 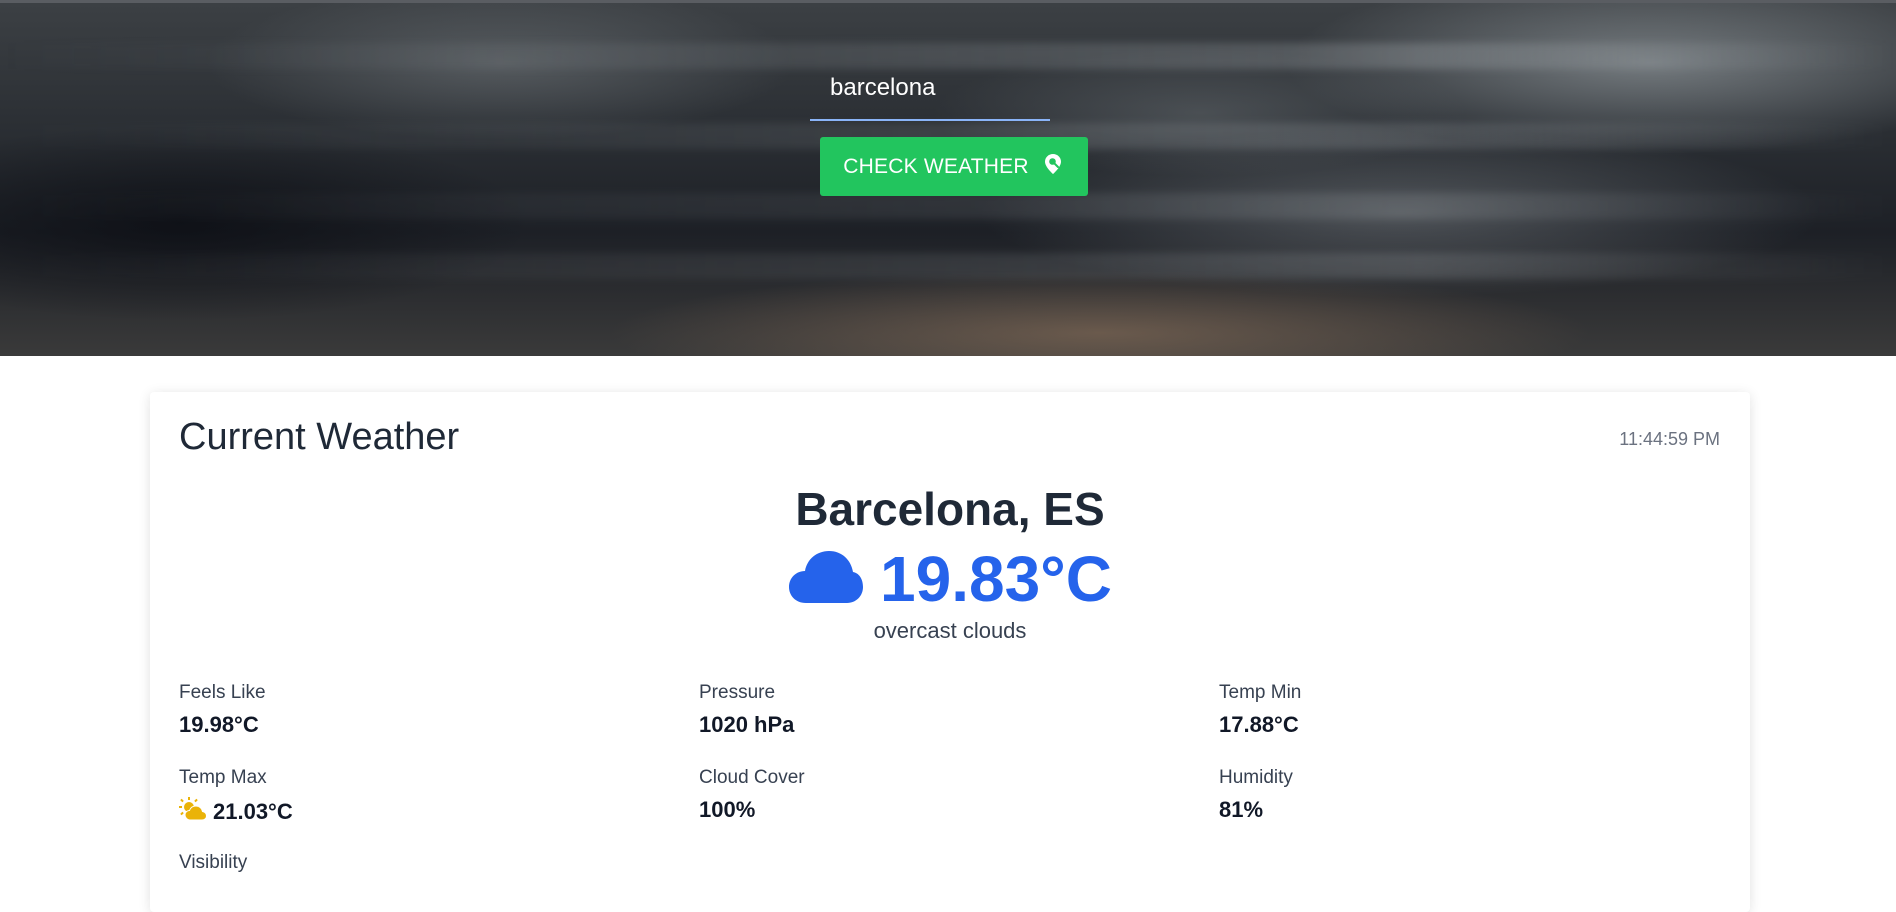 What do you see at coordinates (1053, 167) in the screenshot?
I see `map-pin-search-icon` at bounding box center [1053, 167].